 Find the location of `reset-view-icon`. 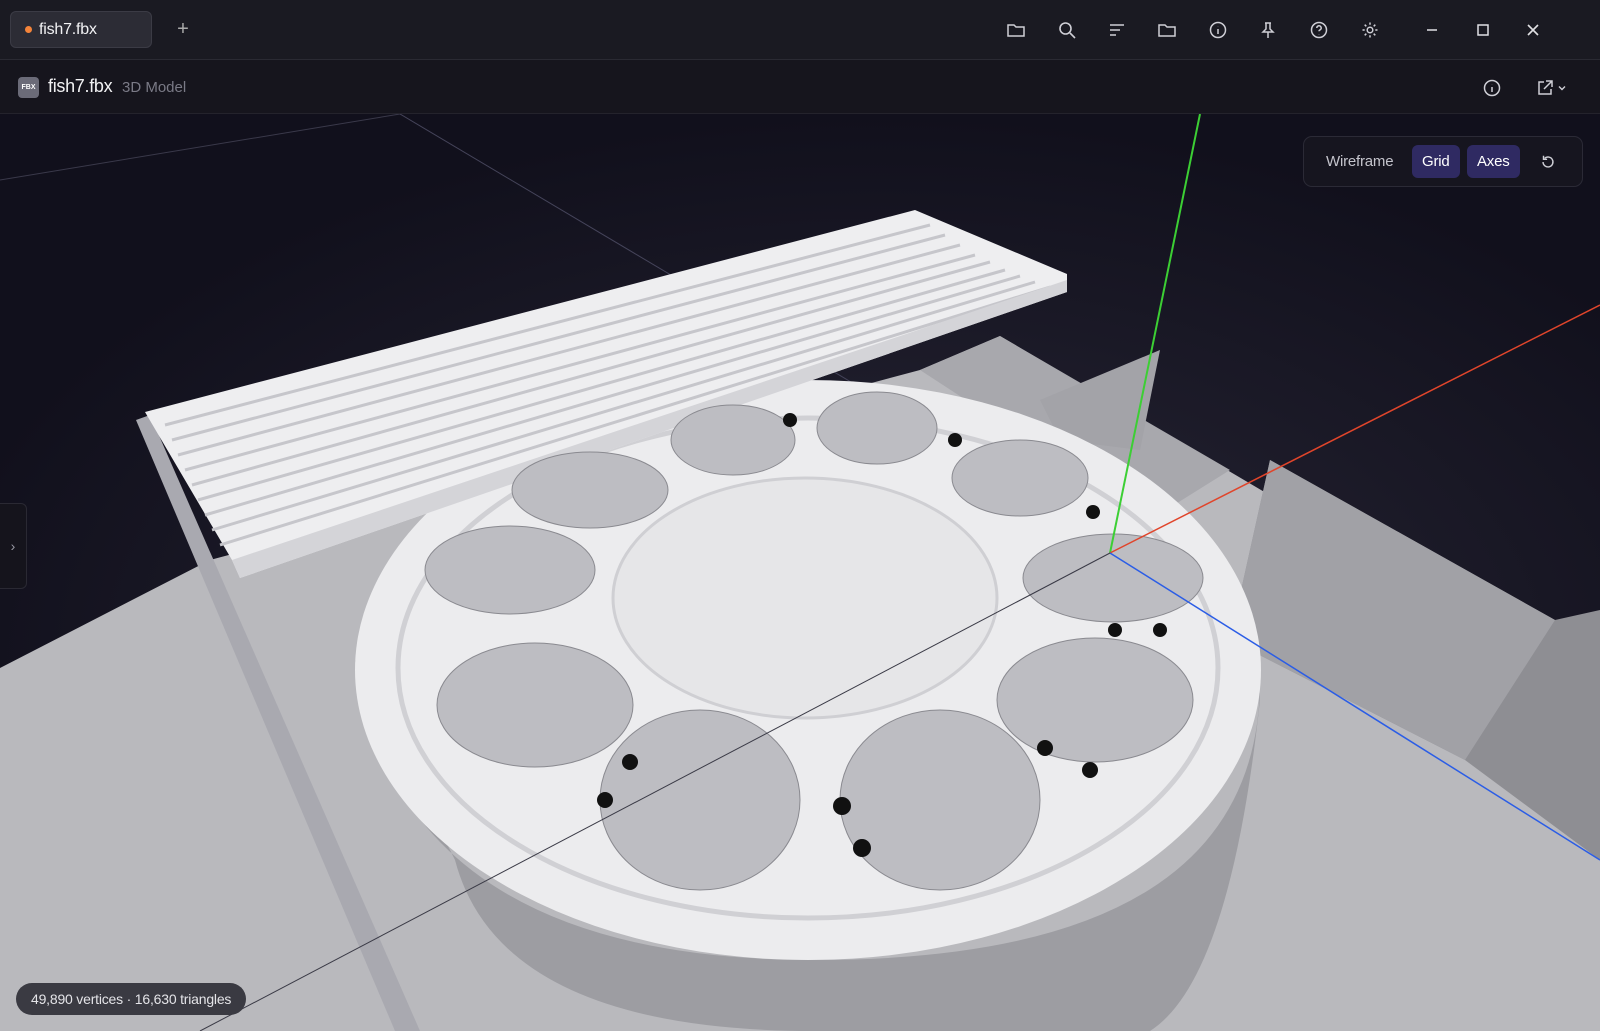

reset-view-icon is located at coordinates (1548, 161).